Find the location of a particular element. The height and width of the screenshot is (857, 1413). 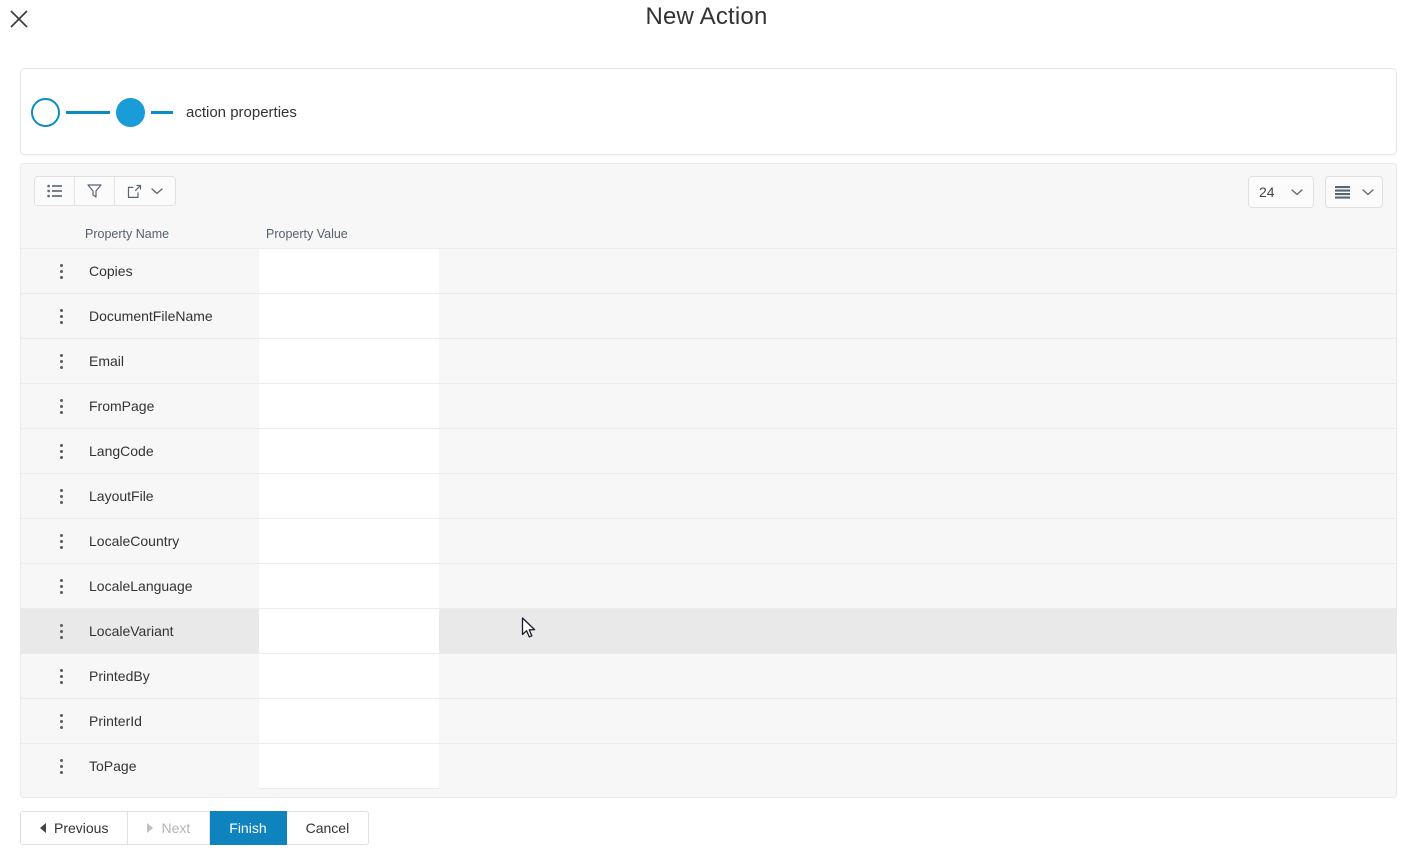

finish-button: Finish is located at coordinates (248, 828).